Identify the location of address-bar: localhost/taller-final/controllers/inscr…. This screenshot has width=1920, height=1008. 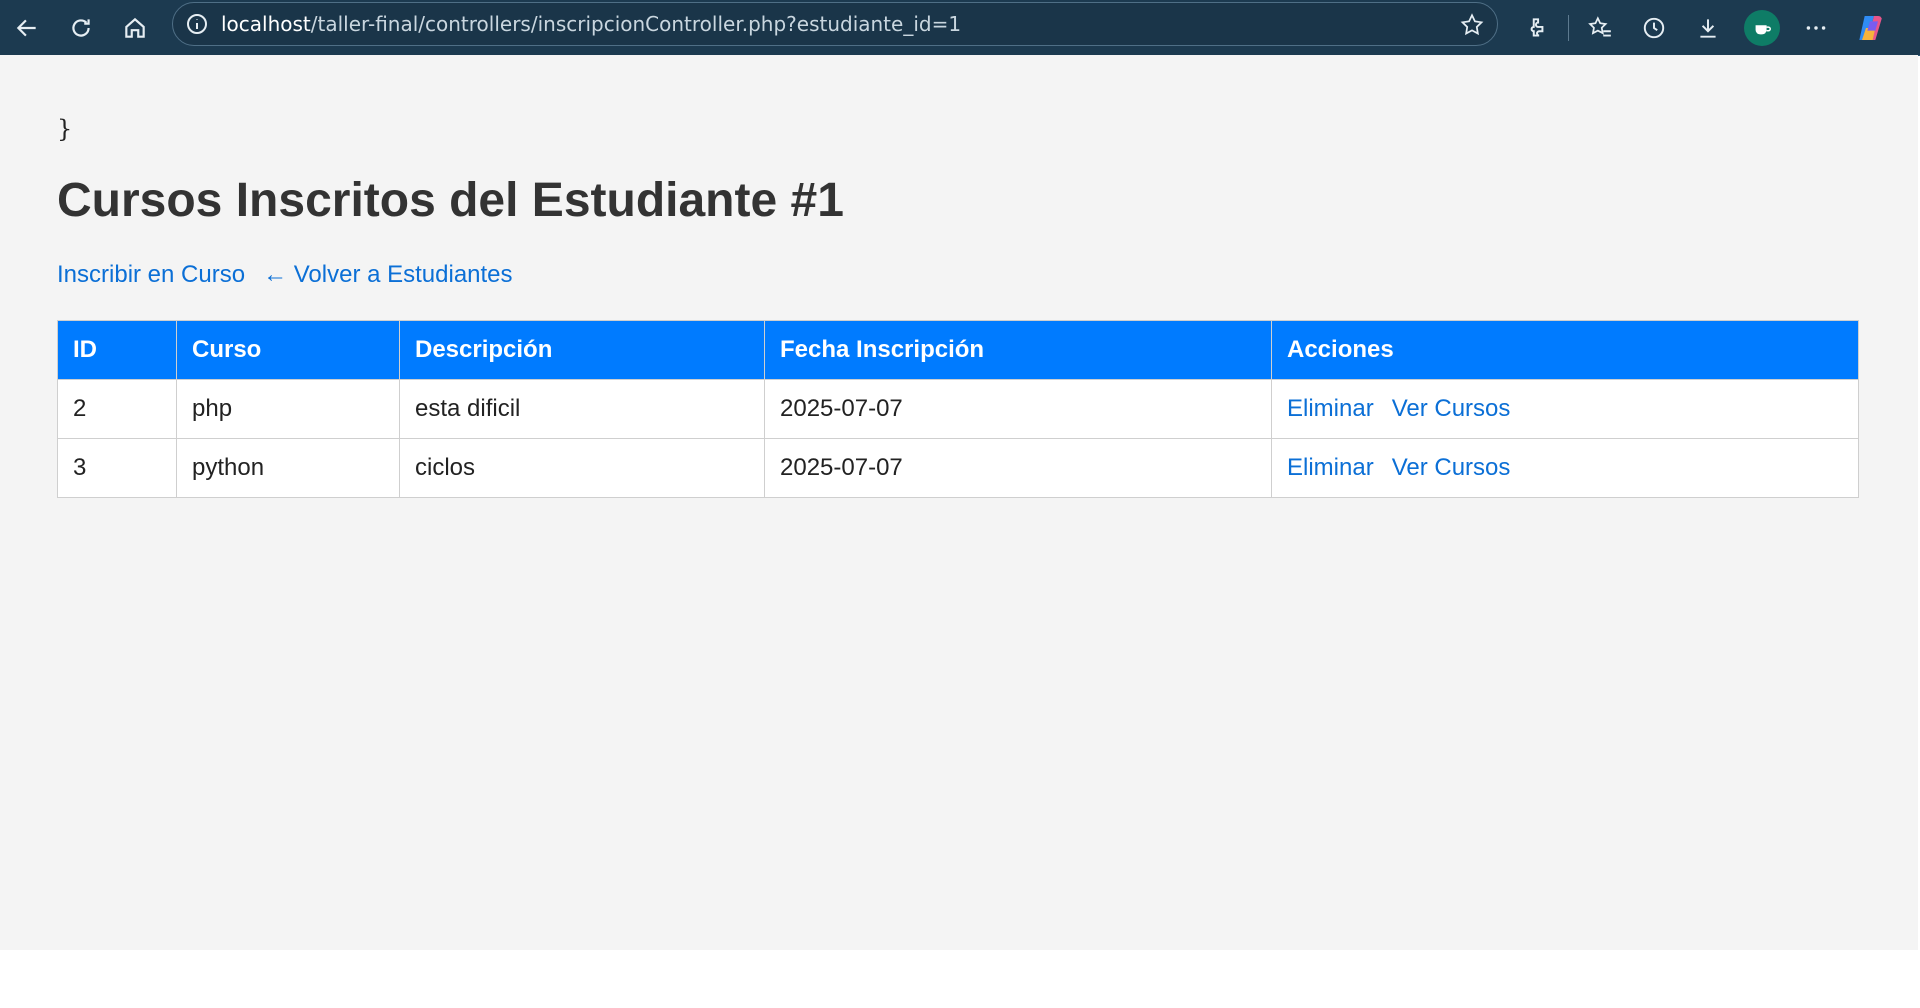
(835, 24).